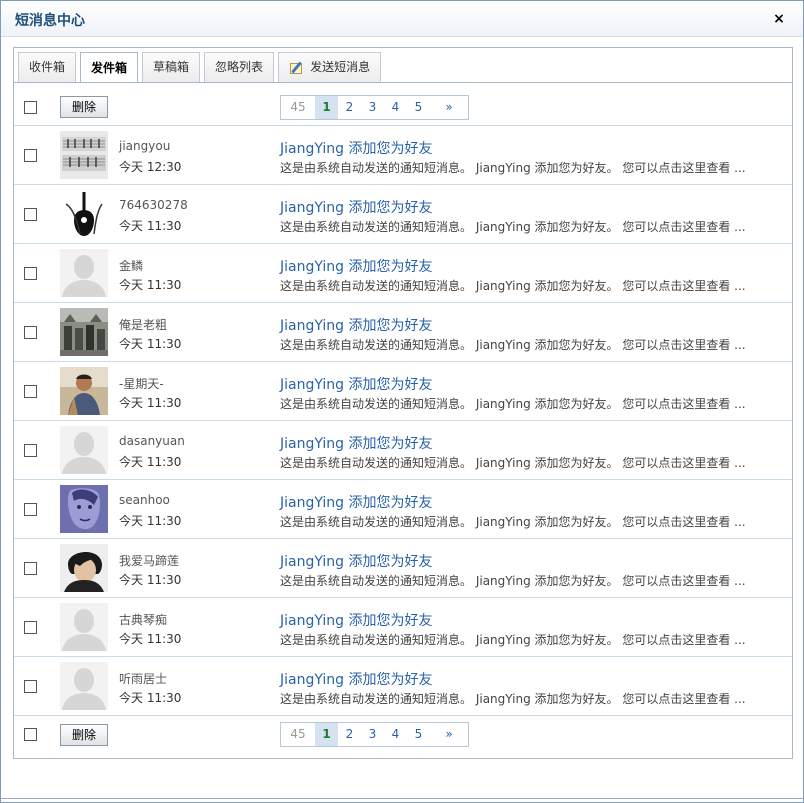  I want to click on sender-name: -星期天-, so click(141, 383).